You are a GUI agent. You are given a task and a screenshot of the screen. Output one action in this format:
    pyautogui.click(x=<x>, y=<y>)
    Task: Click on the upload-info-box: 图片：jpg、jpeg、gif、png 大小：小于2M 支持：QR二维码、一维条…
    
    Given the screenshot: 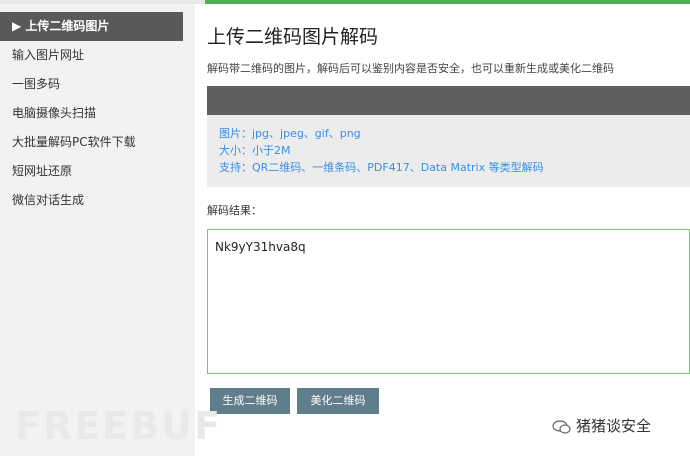 What is the action you would take?
    pyautogui.click(x=448, y=151)
    